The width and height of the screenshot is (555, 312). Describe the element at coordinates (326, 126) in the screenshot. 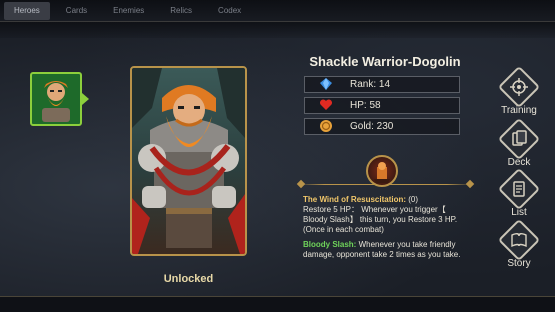

I see `gold-coin-icon` at that location.